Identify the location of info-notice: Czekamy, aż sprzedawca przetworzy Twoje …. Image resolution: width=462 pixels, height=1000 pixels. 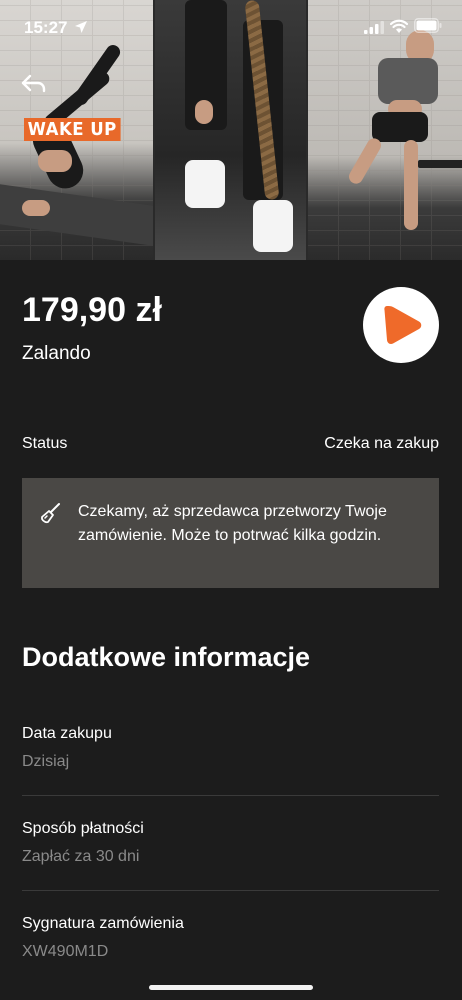
(230, 533).